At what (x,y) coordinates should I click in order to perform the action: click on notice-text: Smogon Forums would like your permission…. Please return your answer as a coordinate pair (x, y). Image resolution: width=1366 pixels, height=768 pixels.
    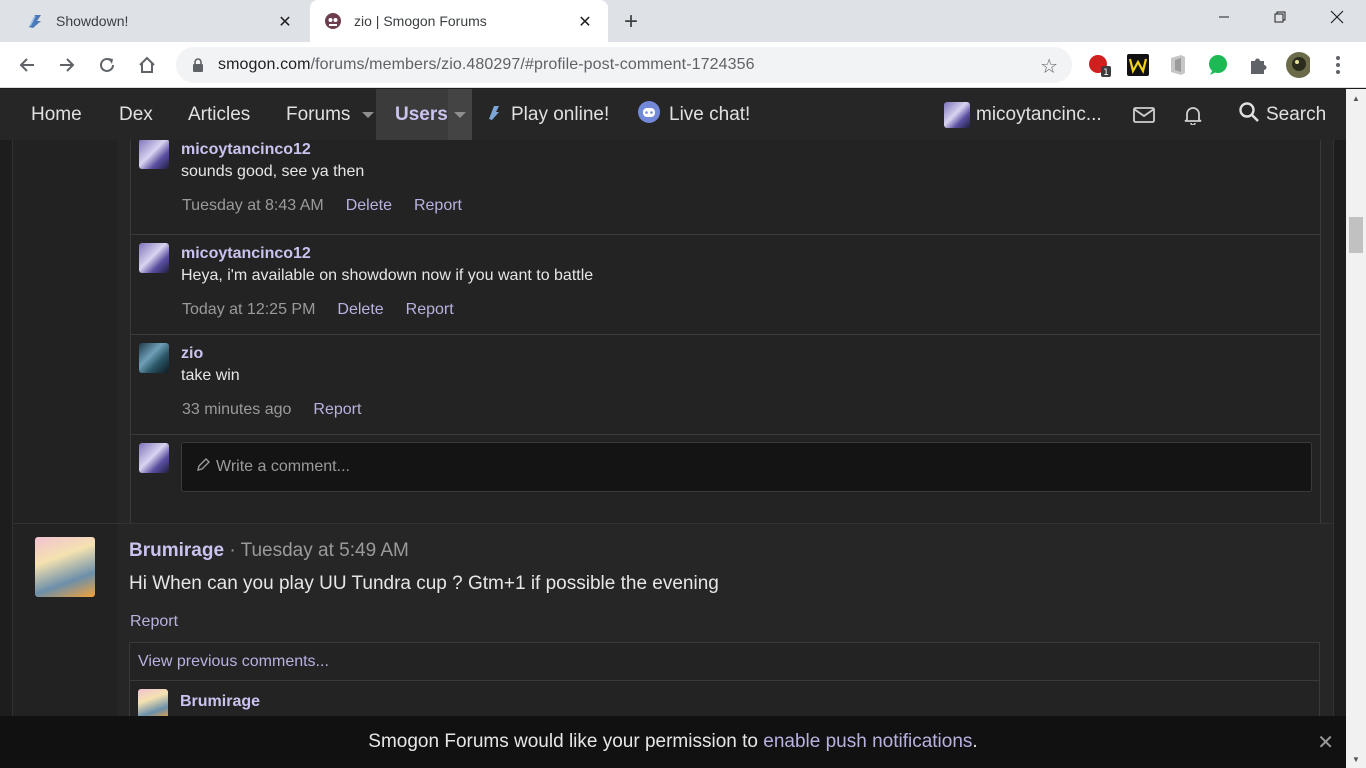
    Looking at the image, I should click on (672, 742).